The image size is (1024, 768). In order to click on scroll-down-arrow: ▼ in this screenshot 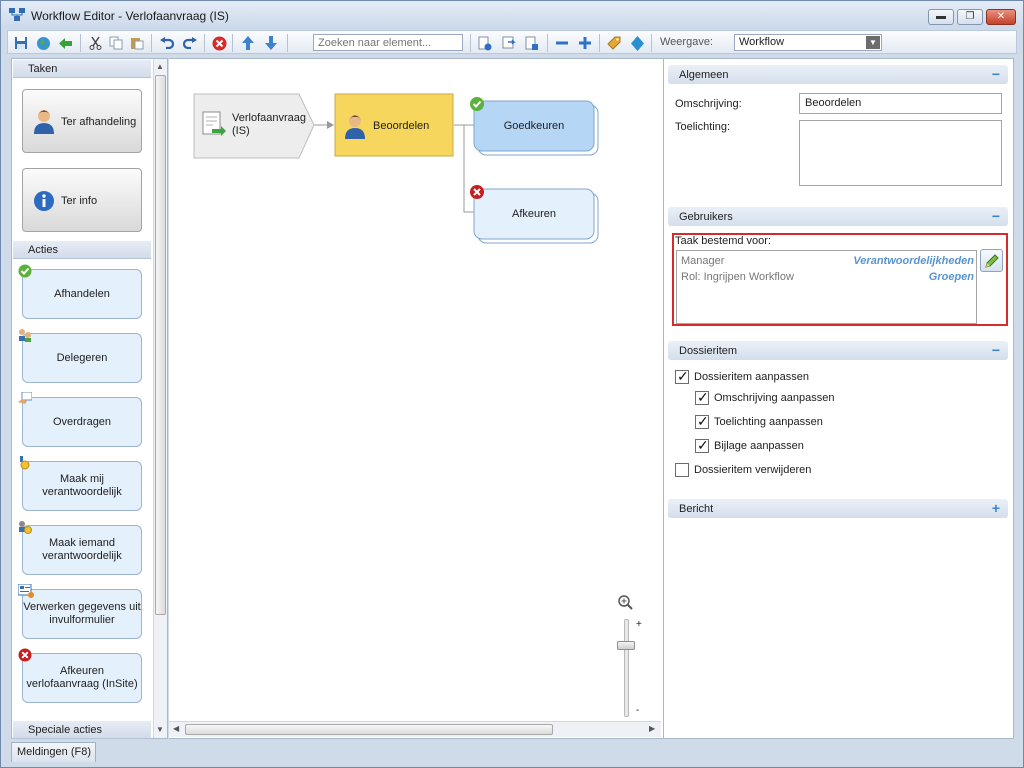, I will do `click(160, 729)`.